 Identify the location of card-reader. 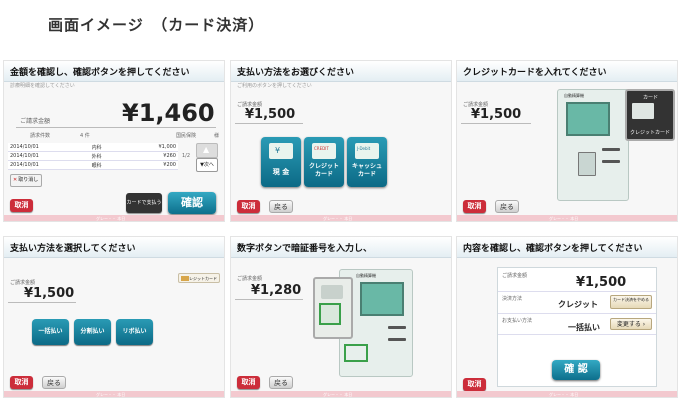
(587, 164).